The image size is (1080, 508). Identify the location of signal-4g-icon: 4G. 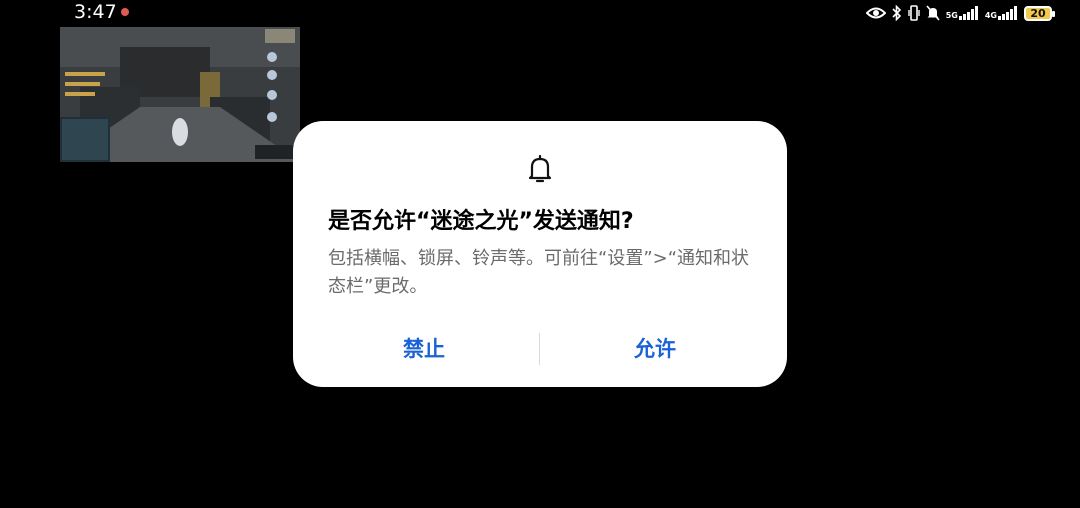
(1001, 13).